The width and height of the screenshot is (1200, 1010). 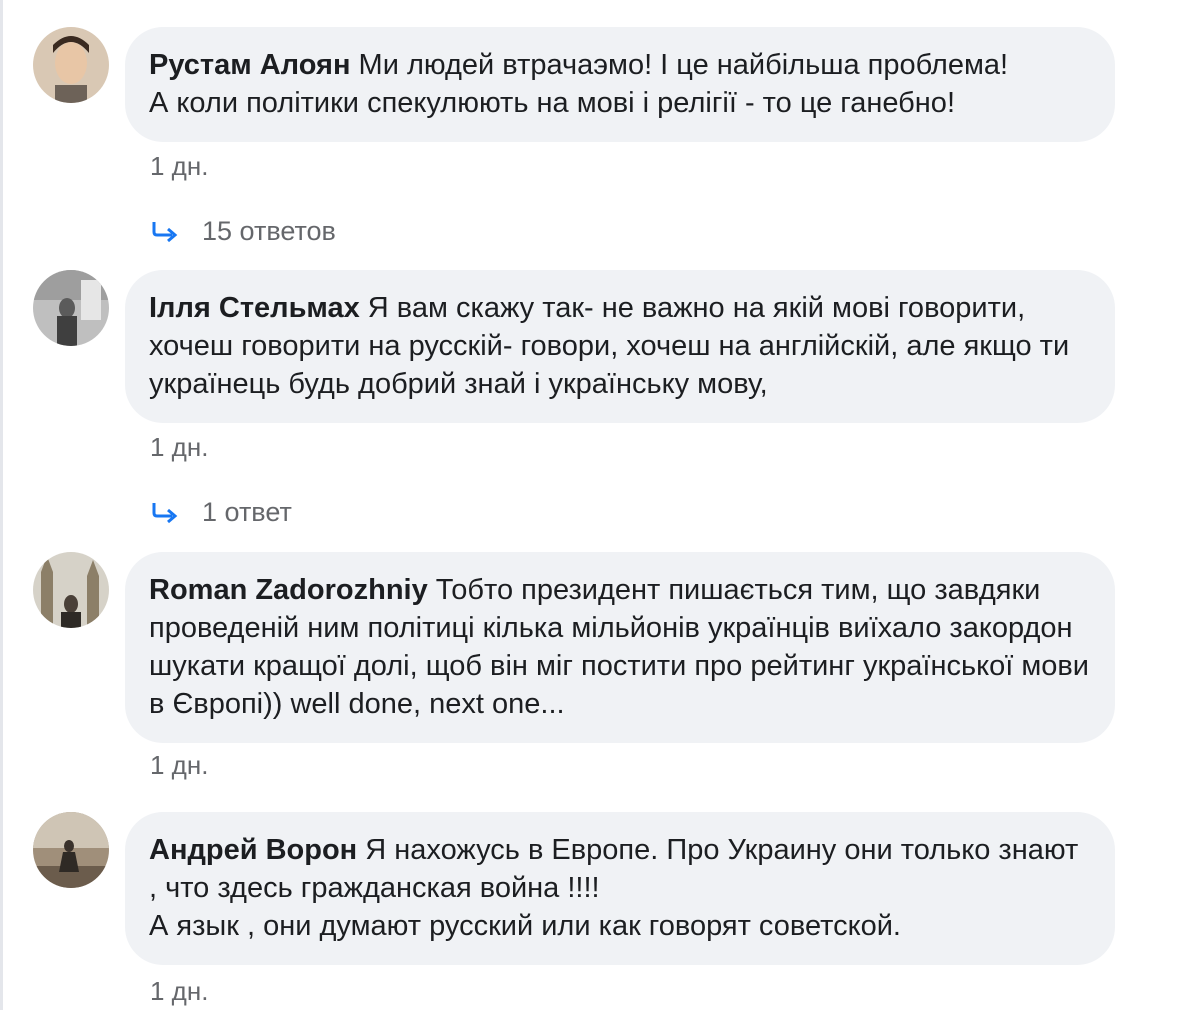 I want to click on view-replies-link: 1 ответ, so click(x=221, y=512).